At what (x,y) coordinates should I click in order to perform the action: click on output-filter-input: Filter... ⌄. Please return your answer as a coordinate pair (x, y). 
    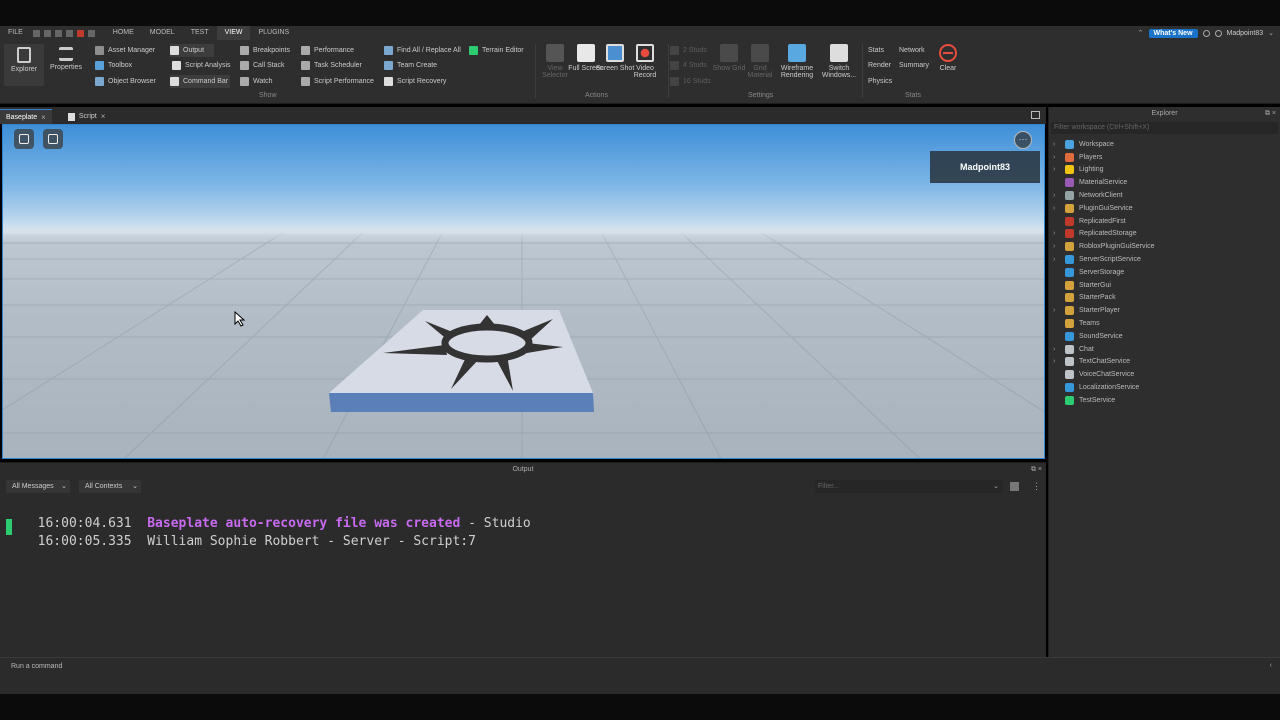
    Looking at the image, I should click on (909, 486).